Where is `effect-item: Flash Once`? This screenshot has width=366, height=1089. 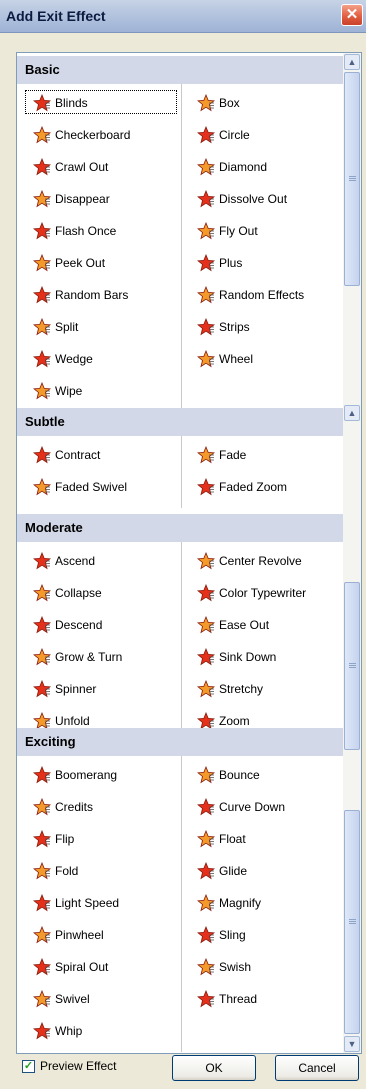 effect-item: Flash Once is located at coordinates (101, 230).